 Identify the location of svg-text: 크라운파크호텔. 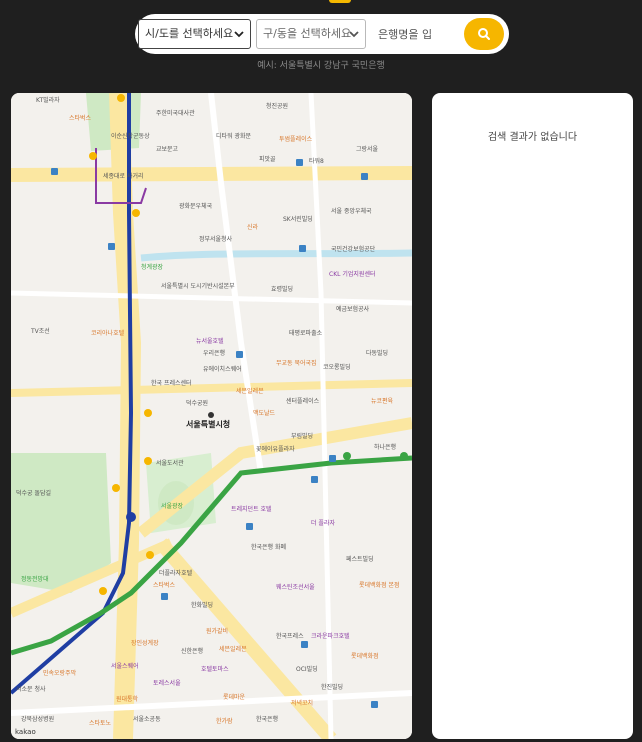
(330, 636).